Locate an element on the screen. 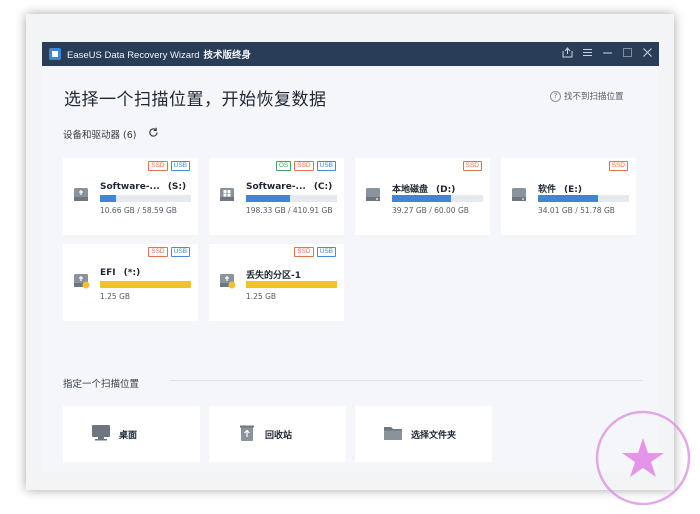  location-recycle-bin-label: 回收站 is located at coordinates (279, 436).